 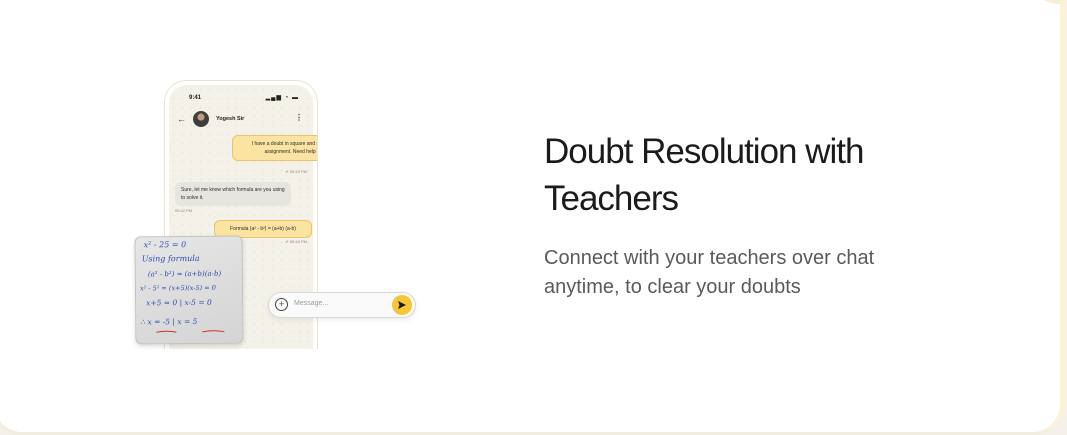 I want to click on avatar, so click(x=201, y=119).